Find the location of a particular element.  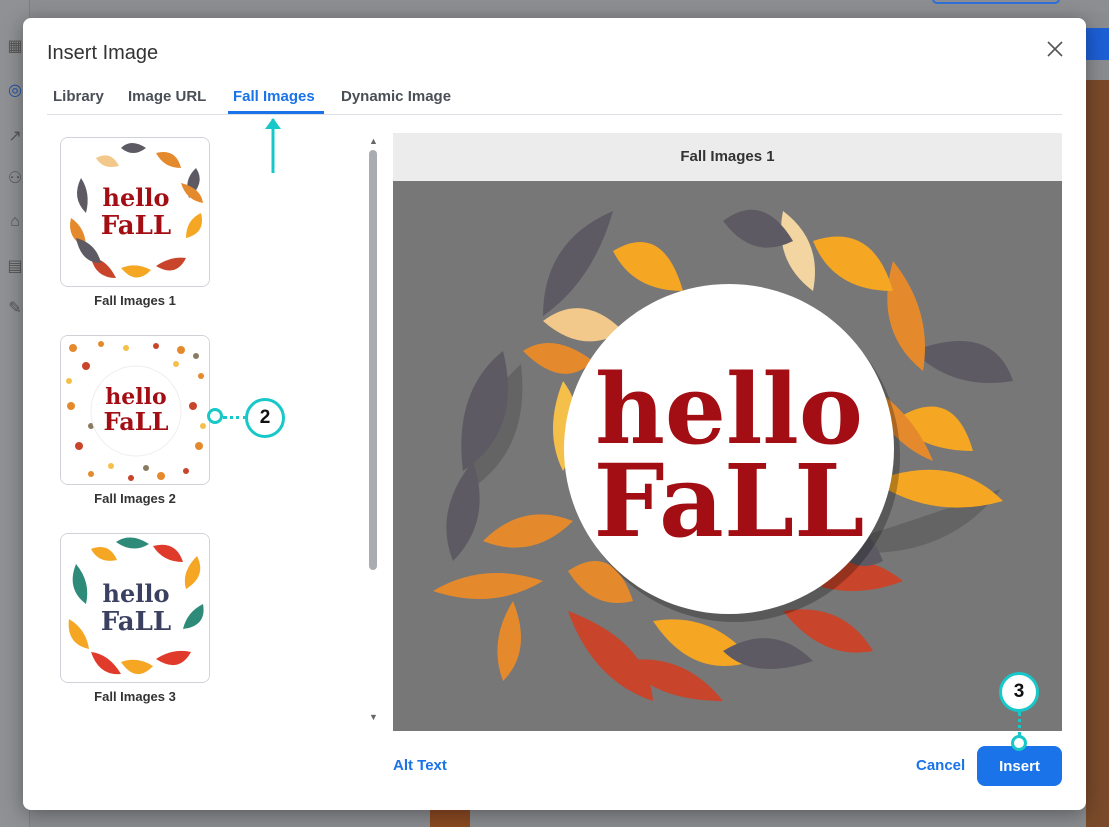

arrow-icon: ↗ is located at coordinates (15, 136).